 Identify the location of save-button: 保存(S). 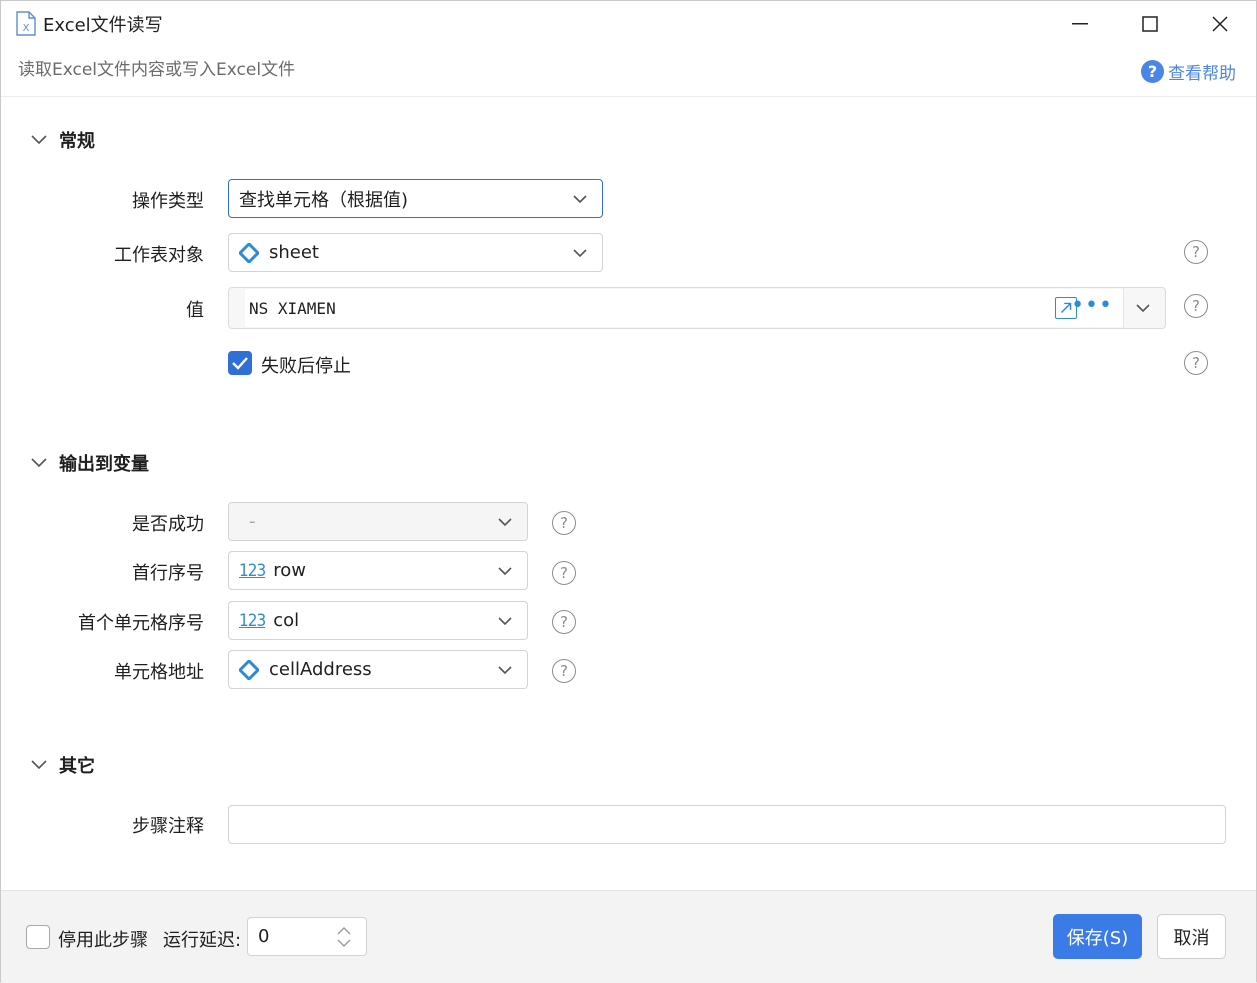
(1097, 936).